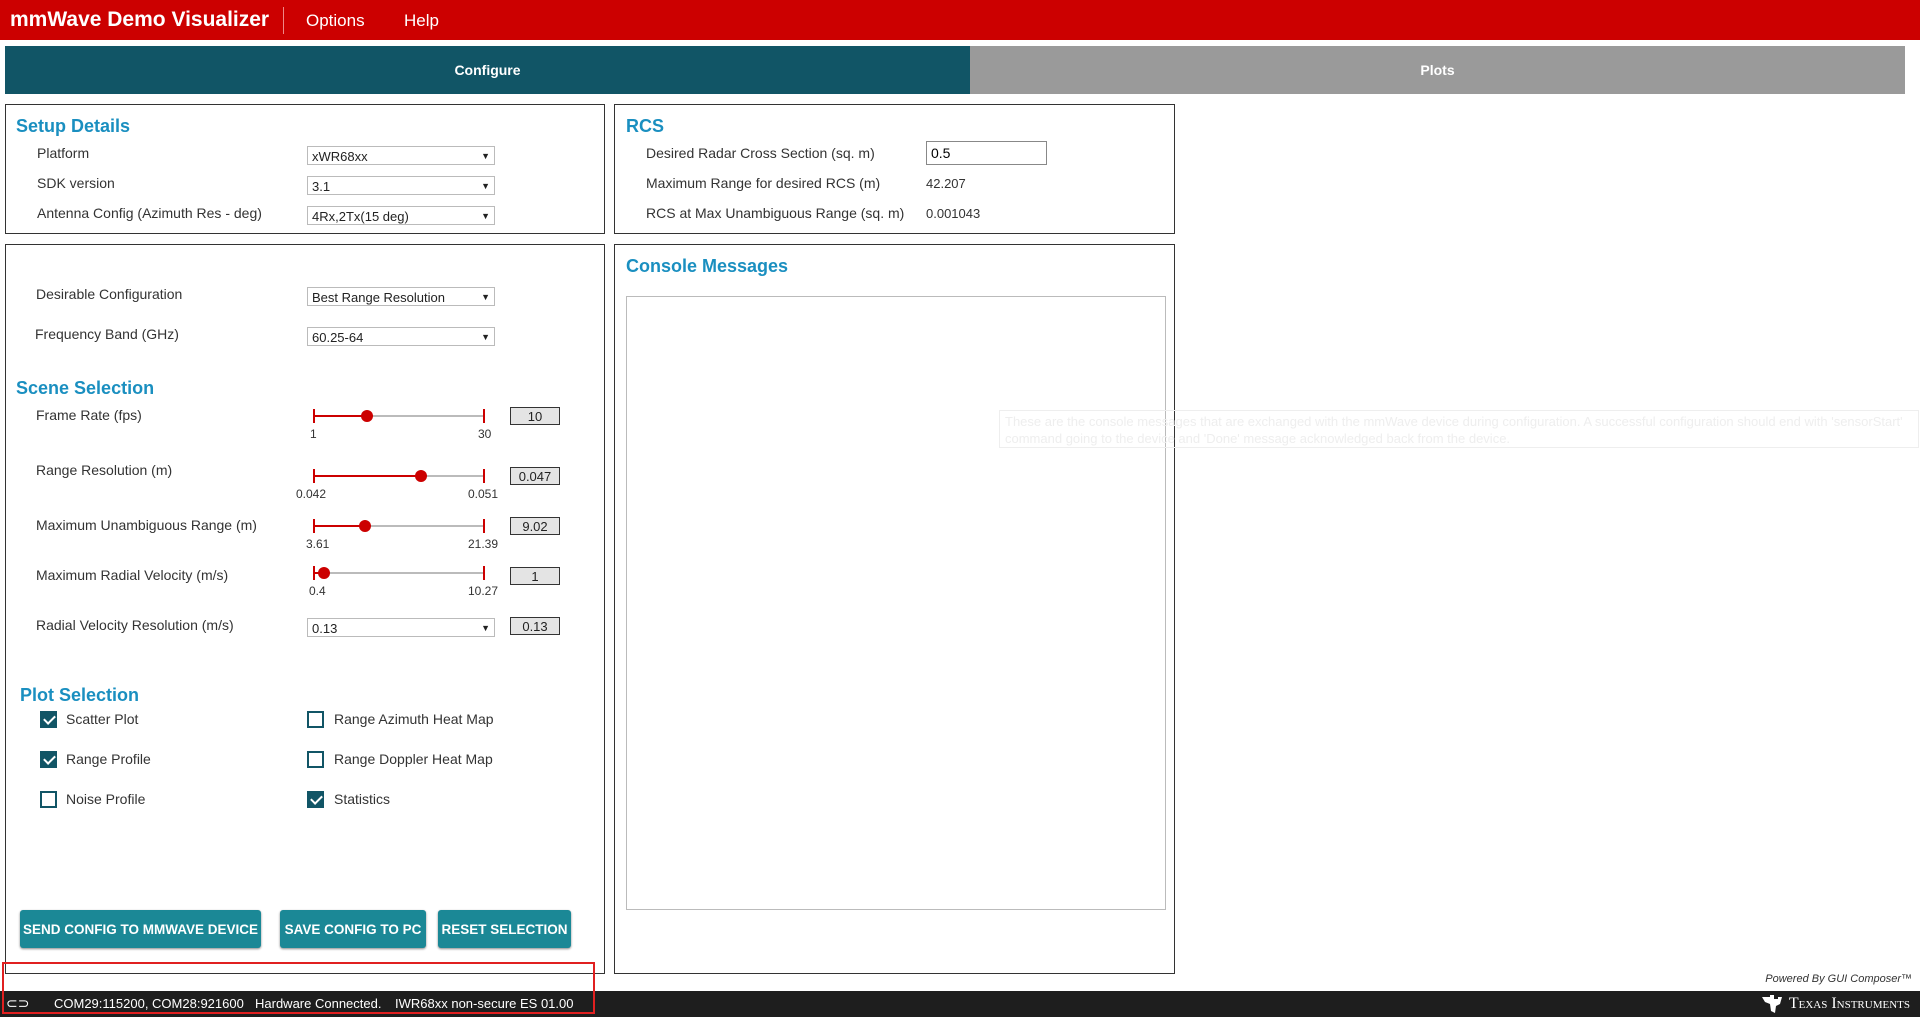 This screenshot has width=1920, height=1017. What do you see at coordinates (109, 294) in the screenshot?
I see `desirable-config-label: Desirable Configuration` at bounding box center [109, 294].